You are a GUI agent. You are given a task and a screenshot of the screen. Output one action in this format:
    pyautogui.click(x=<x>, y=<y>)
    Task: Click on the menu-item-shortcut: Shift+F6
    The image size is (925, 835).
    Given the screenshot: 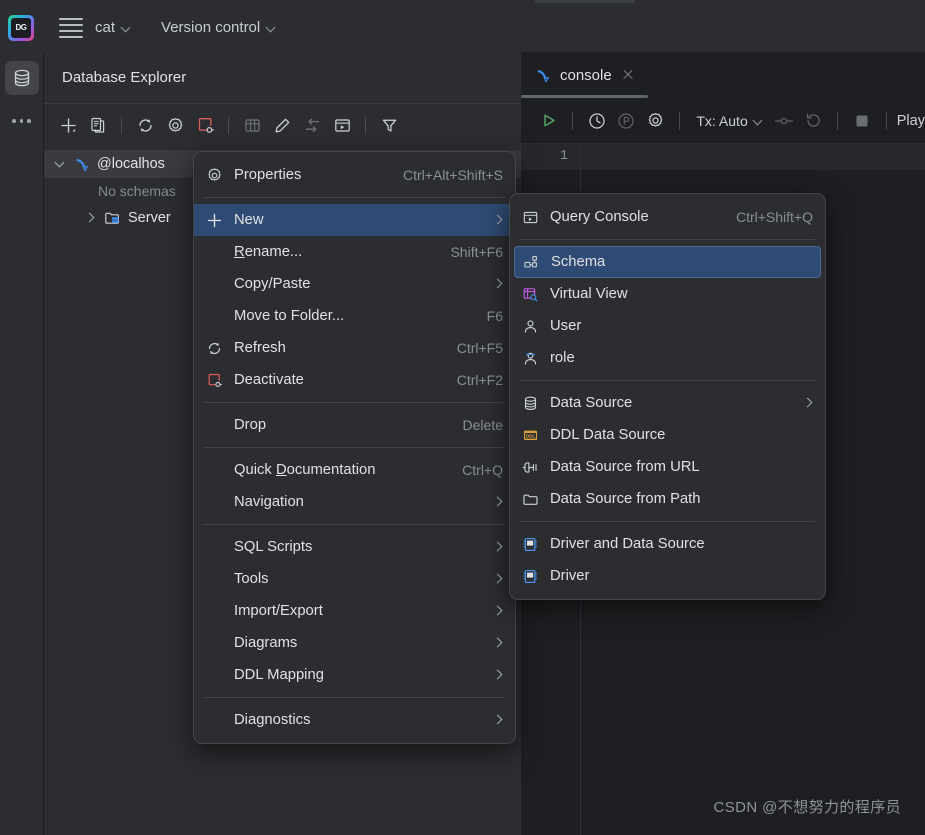 What is the action you would take?
    pyautogui.click(x=476, y=252)
    